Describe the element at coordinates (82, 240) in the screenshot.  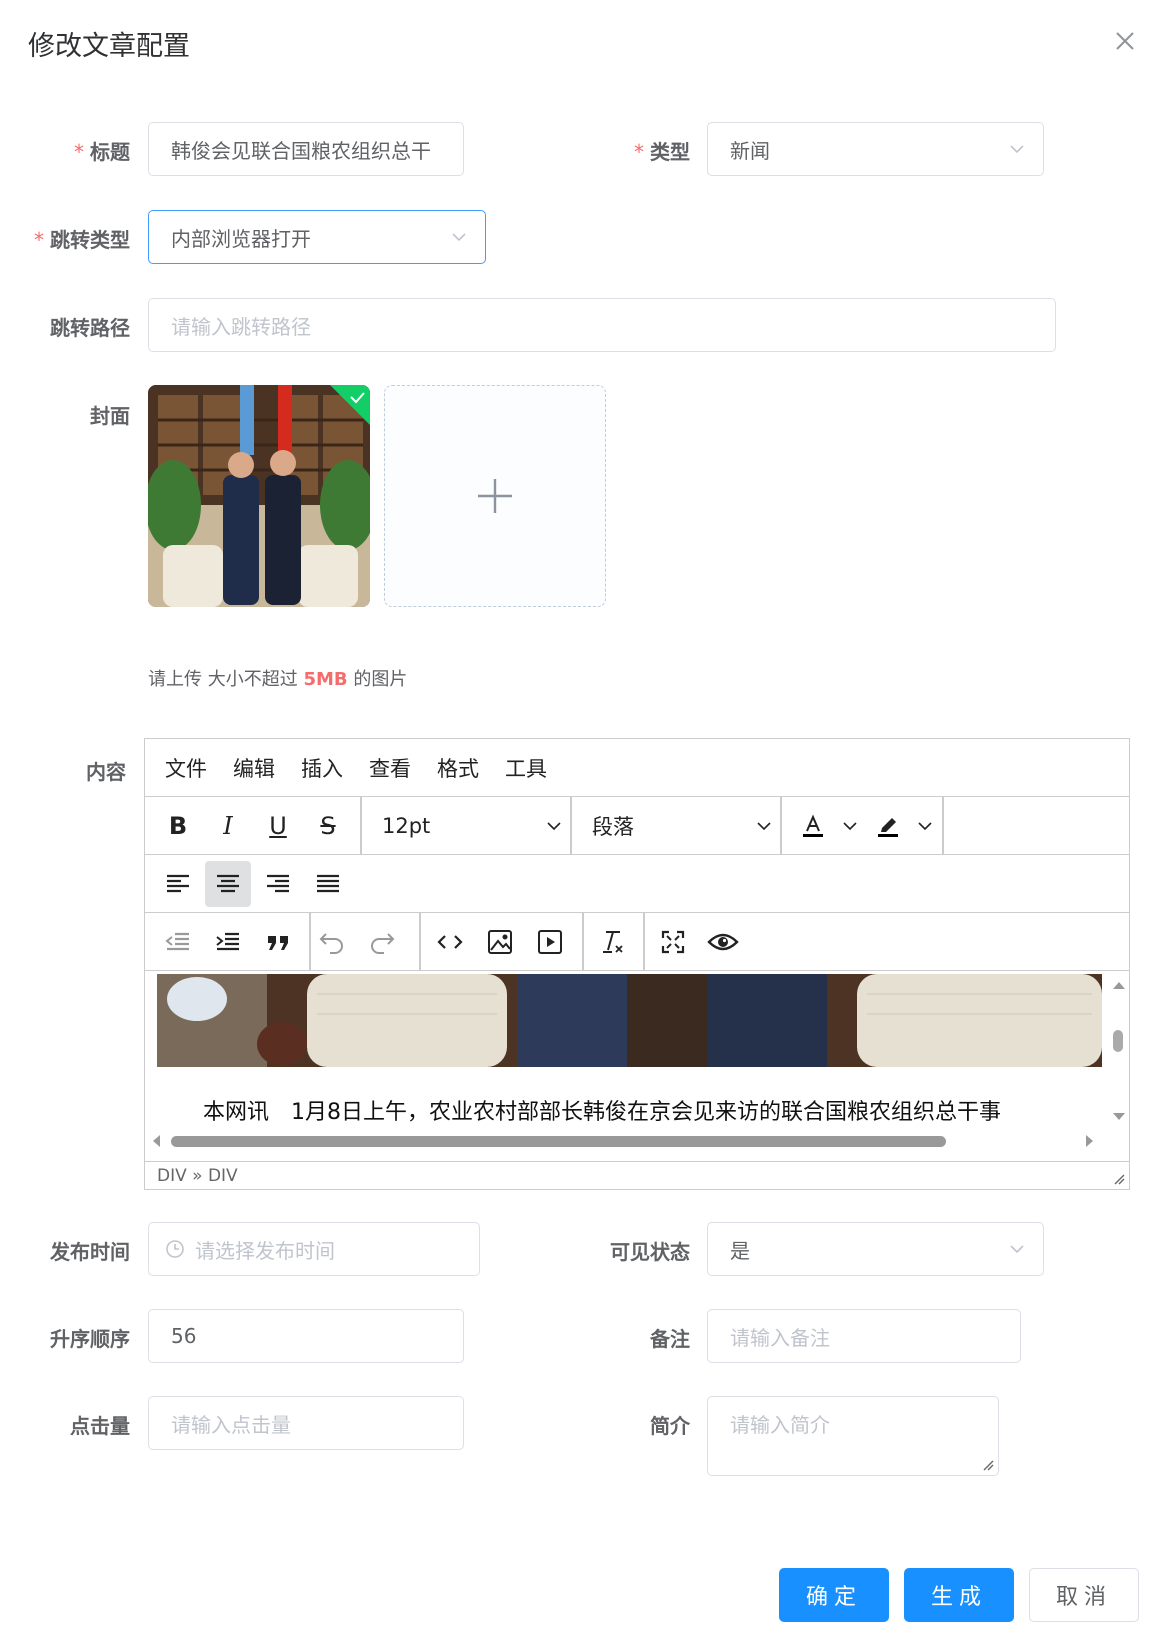
I see `jump-type-label: * 跳转类型` at that location.